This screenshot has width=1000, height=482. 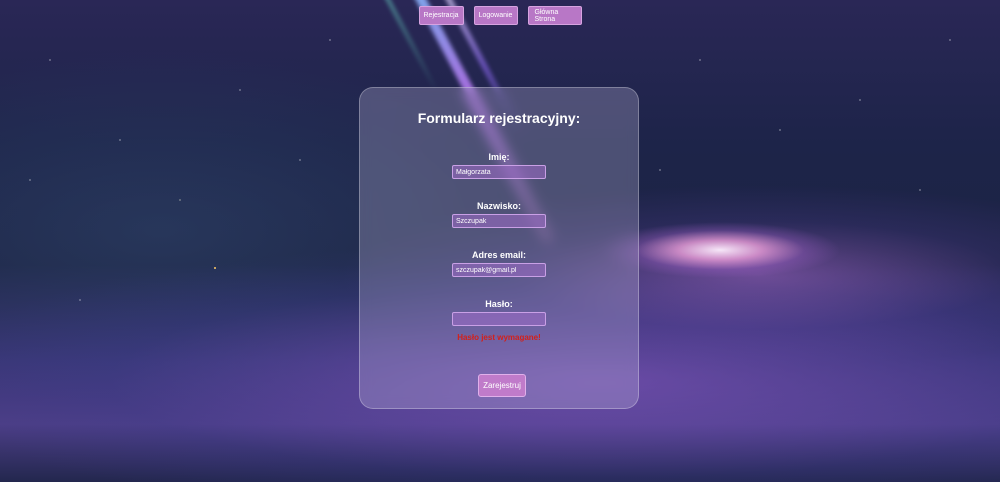 What do you see at coordinates (499, 172) in the screenshot?
I see `first-name-input` at bounding box center [499, 172].